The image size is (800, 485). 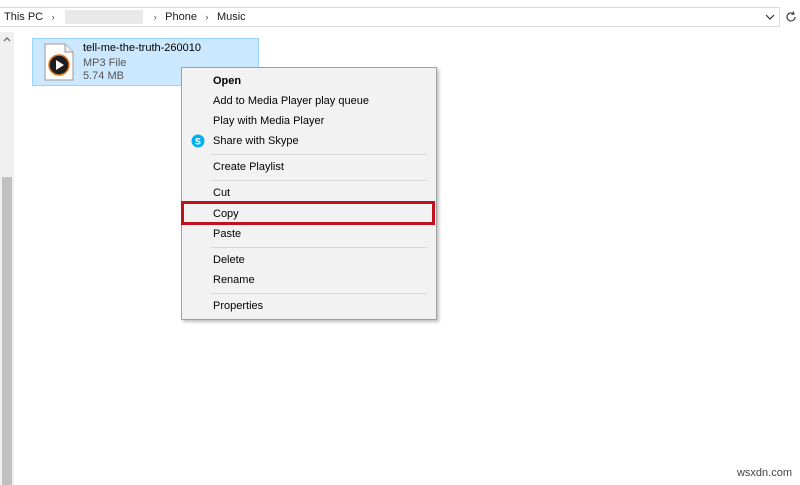 I want to click on menu-item-paste: Paste, so click(x=309, y=234).